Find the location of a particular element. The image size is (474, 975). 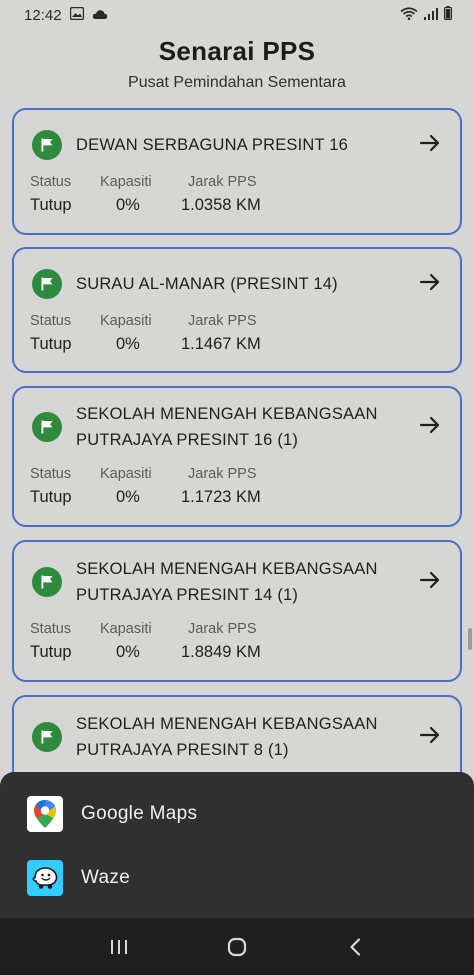

page-header: Senarai PPS Pusat Pemindahan Sementara is located at coordinates (237, 64).